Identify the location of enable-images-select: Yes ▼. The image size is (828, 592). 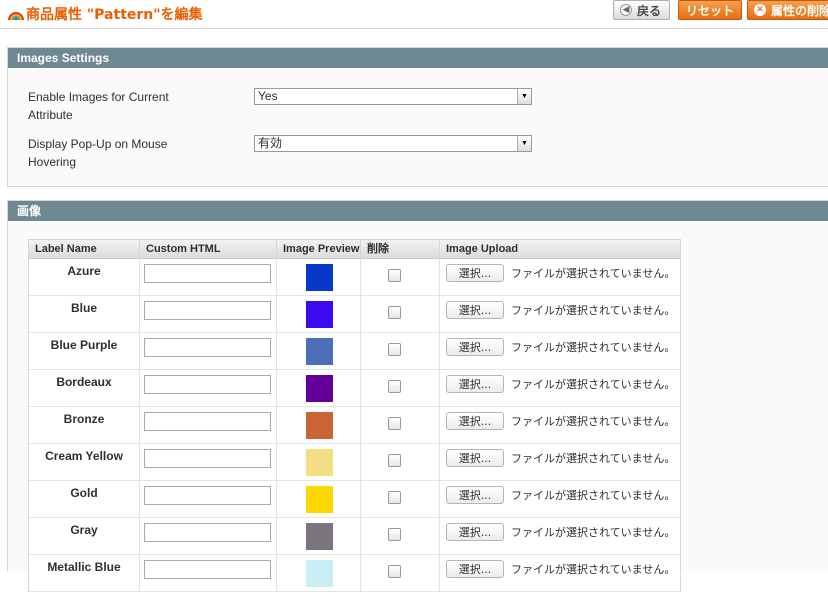
(393, 96).